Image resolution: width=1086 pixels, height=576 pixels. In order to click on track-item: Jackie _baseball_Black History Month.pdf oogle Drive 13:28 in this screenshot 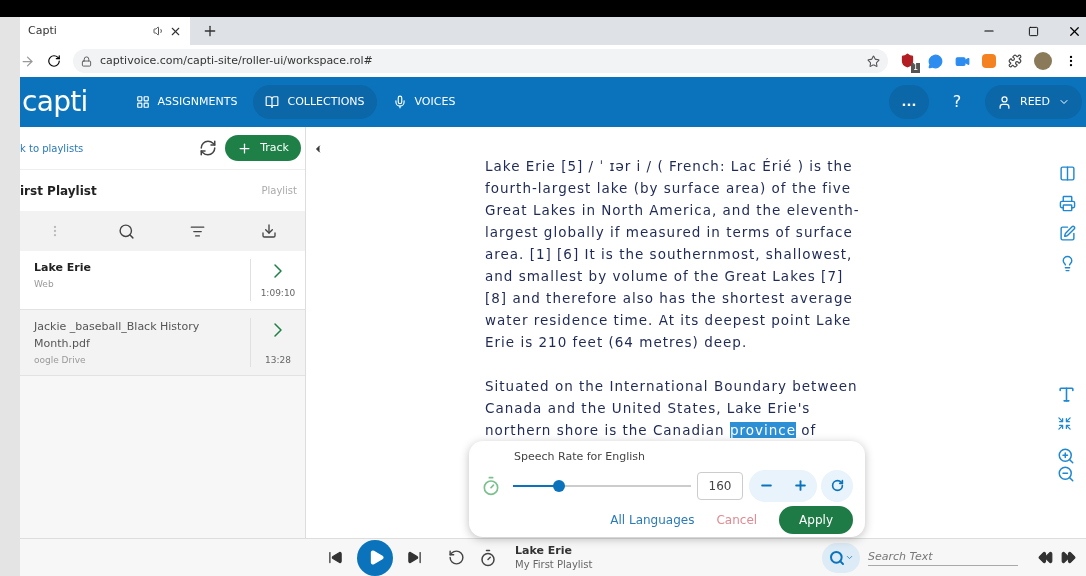, I will do `click(162, 342)`.